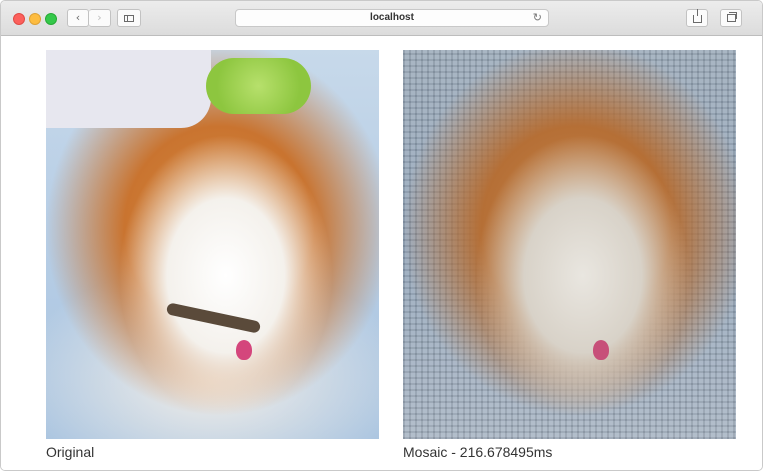 This screenshot has width=763, height=471. I want to click on zoom-window-button, so click(51, 19).